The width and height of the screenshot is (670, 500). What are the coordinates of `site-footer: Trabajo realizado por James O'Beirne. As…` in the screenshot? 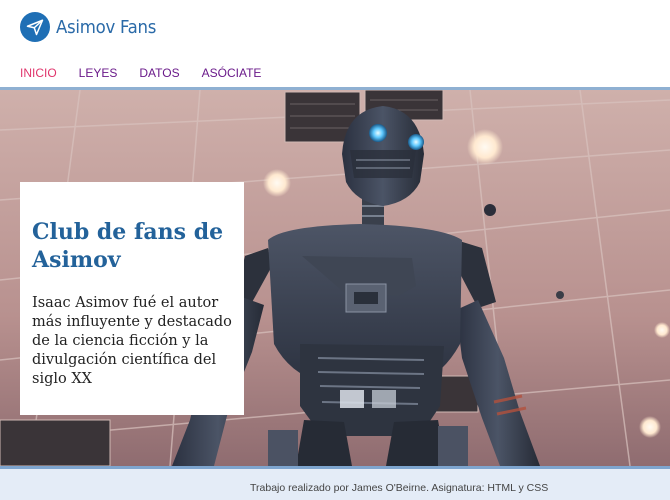 It's located at (335, 484).